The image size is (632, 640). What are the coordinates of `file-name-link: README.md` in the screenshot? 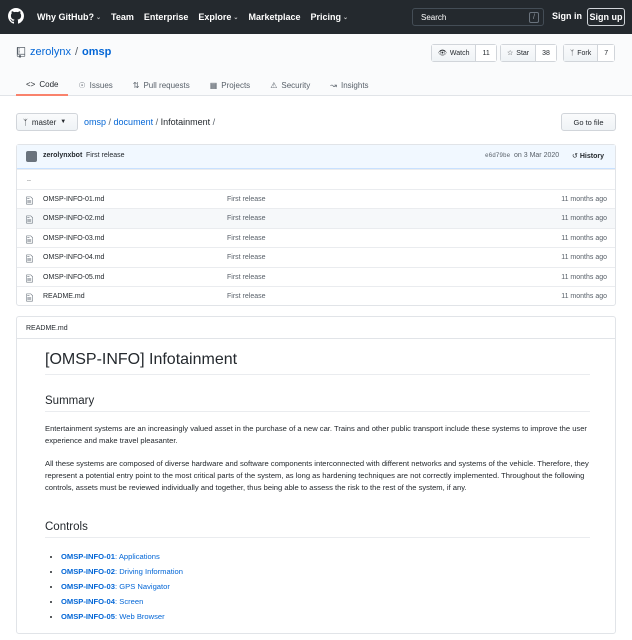 It's located at (64, 296).